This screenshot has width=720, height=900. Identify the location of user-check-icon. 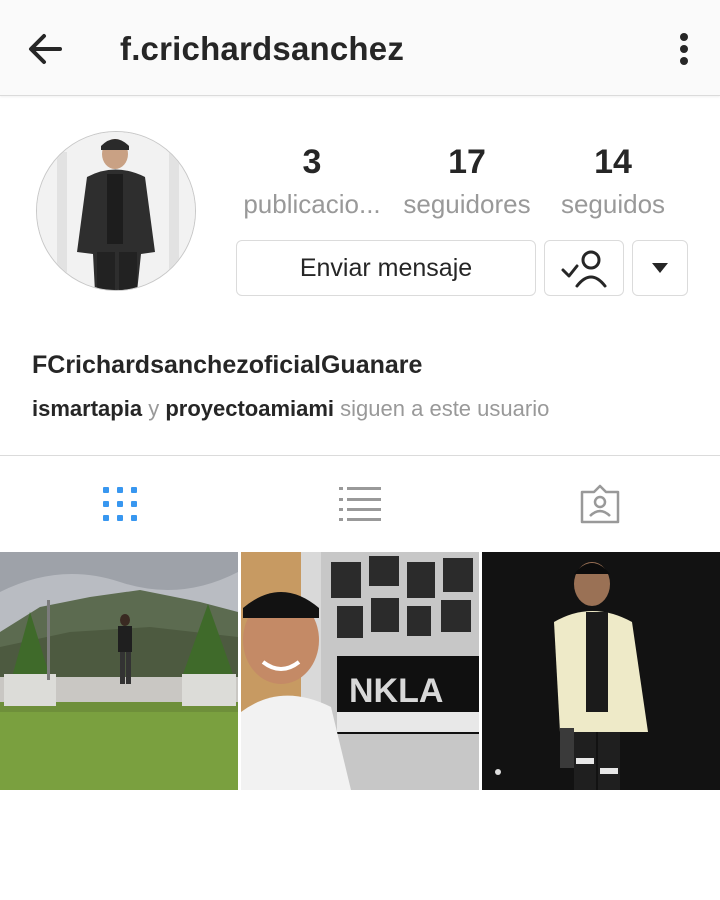
(584, 269).